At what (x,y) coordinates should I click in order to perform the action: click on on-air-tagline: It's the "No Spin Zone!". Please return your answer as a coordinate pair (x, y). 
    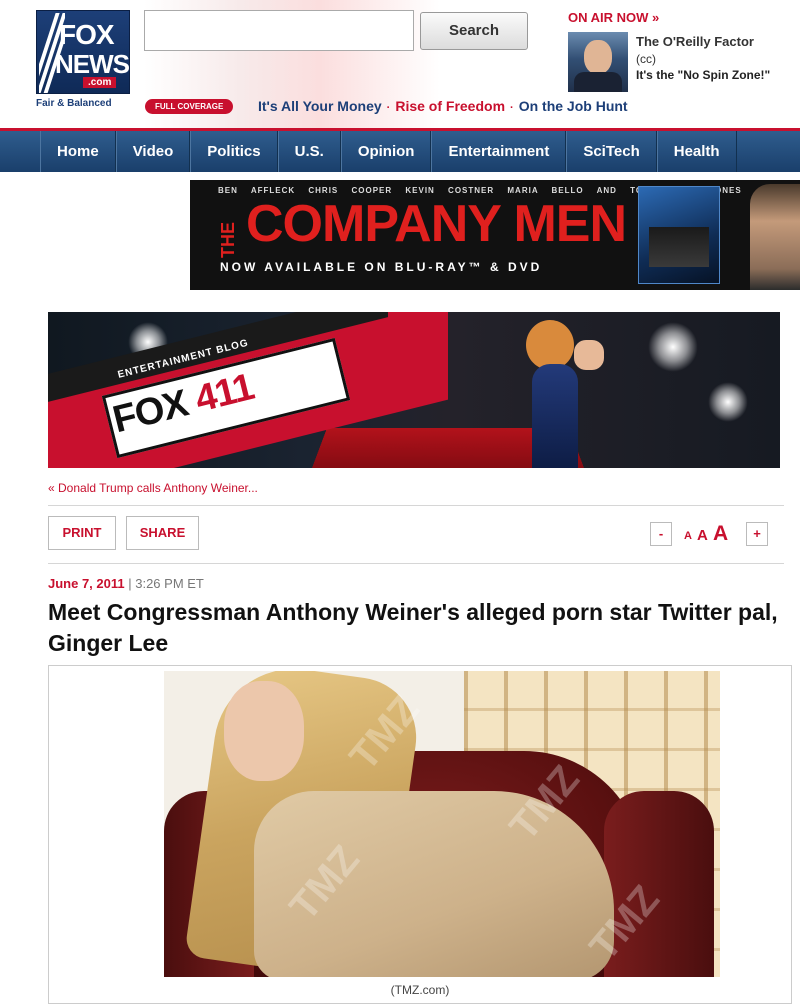
    Looking at the image, I should click on (703, 75).